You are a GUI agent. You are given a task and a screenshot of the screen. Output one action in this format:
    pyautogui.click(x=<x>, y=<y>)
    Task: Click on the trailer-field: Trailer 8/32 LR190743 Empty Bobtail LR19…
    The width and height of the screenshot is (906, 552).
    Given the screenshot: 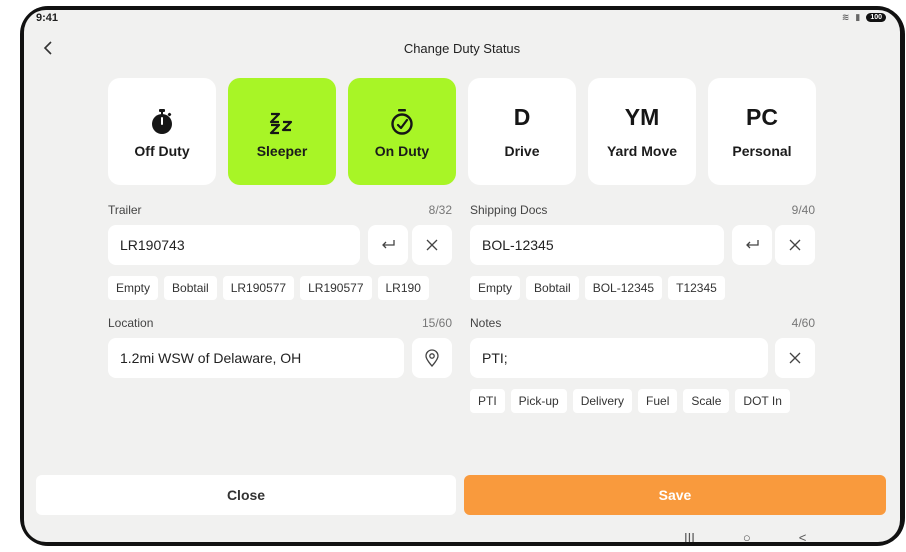 What is the action you would take?
    pyautogui.click(x=280, y=253)
    